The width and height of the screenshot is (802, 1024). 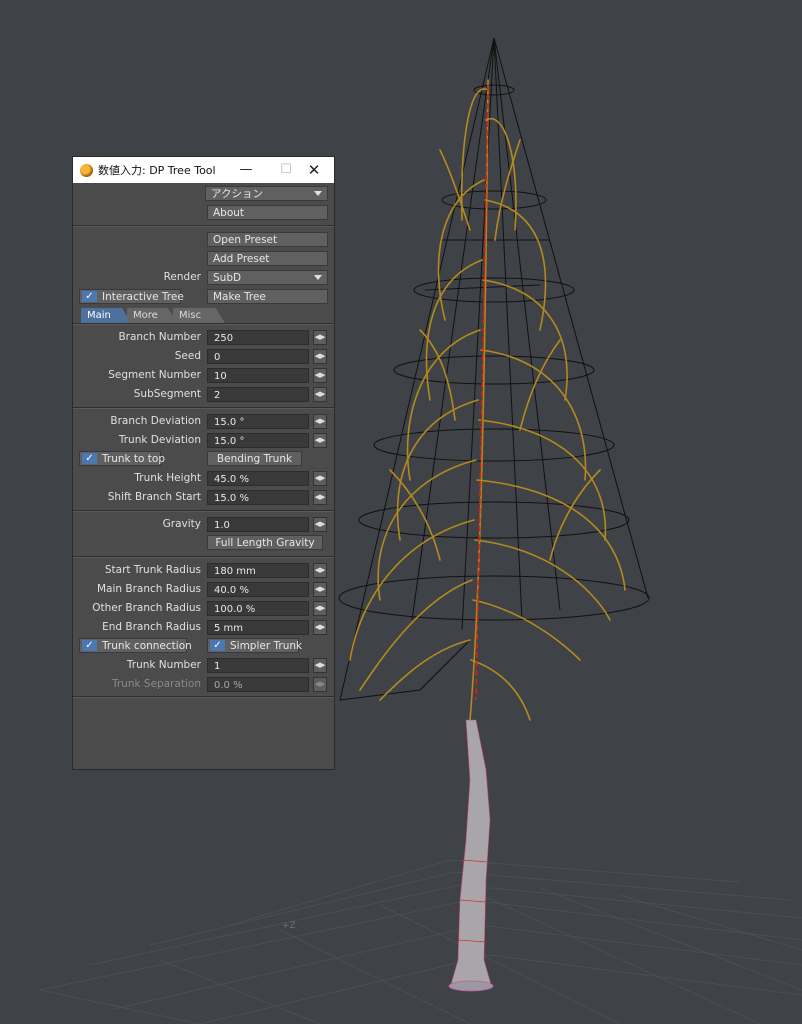 I want to click on lightwave-app-icon, so click(x=86, y=170).